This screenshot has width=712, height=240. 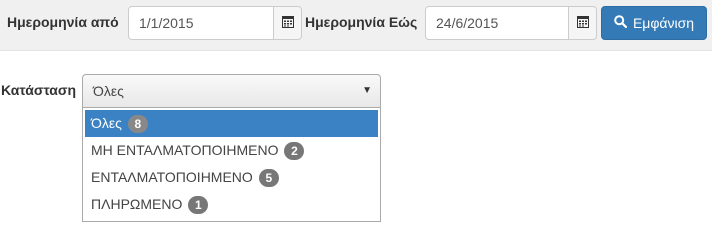 What do you see at coordinates (367, 90) in the screenshot?
I see `dropdown-arrow-icon: ▼` at bounding box center [367, 90].